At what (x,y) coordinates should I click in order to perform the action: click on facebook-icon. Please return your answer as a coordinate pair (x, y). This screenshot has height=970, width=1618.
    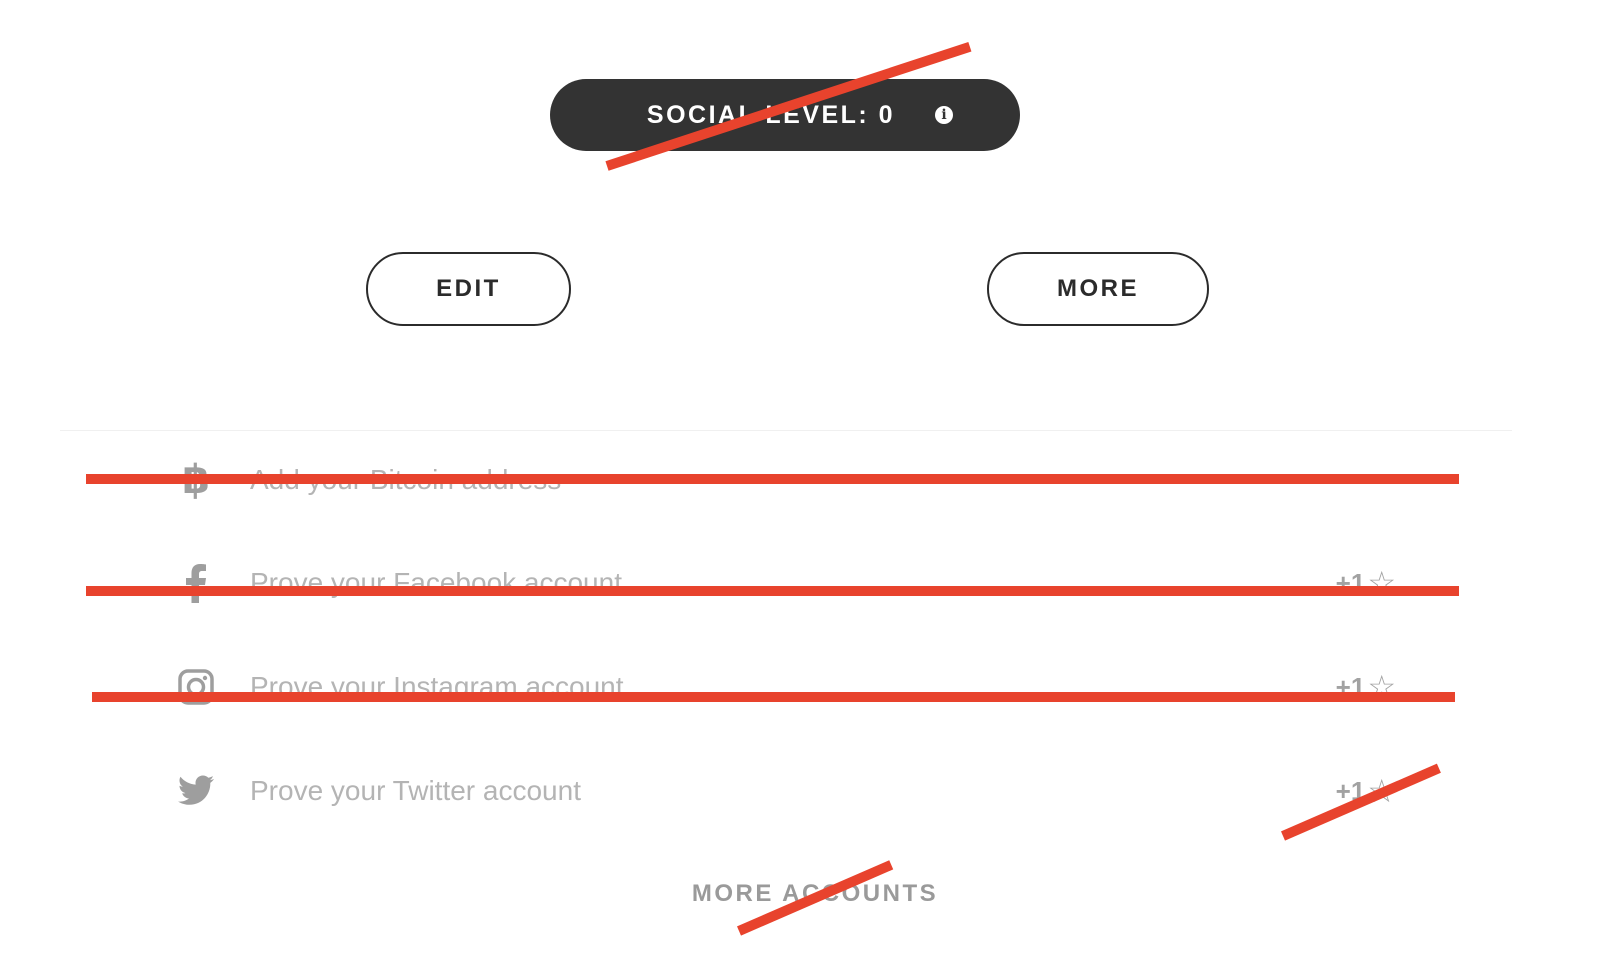
    Looking at the image, I should click on (196, 583).